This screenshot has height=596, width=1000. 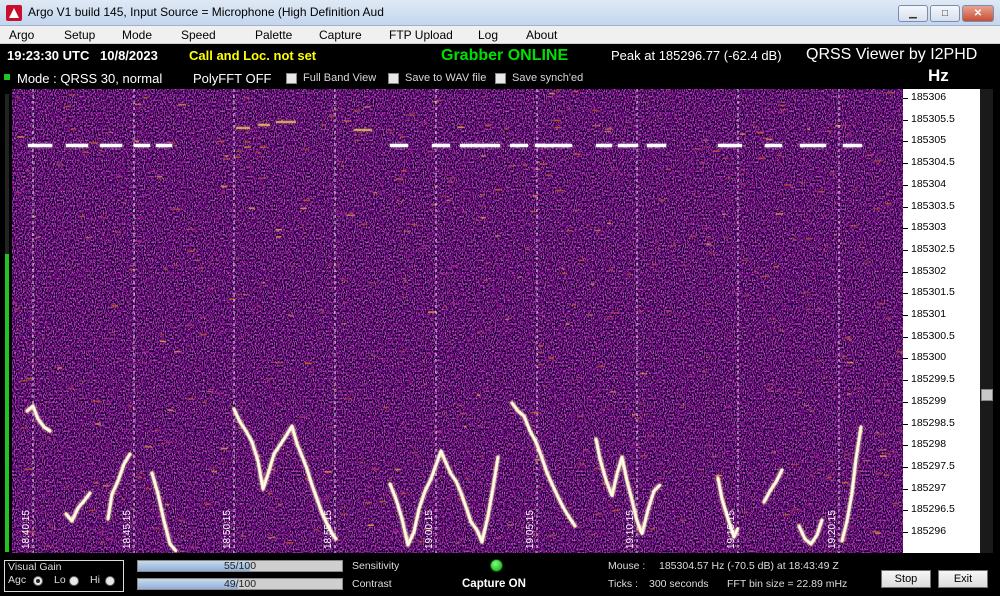 What do you see at coordinates (987, 395) in the screenshot?
I see `frequency-scroll-thumb` at bounding box center [987, 395].